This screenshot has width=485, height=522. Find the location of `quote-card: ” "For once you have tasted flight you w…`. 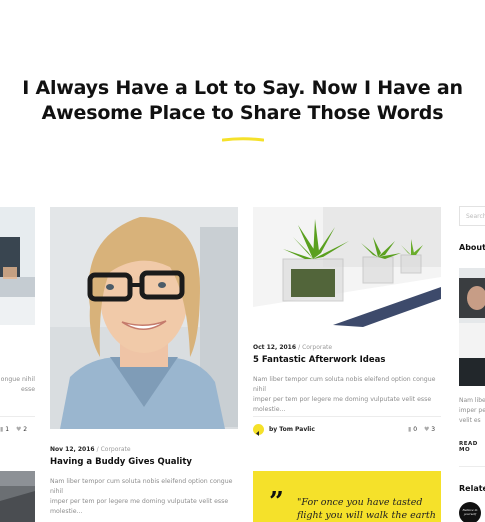

quote-card: ” "For once you have tasted flight you w… is located at coordinates (347, 496).